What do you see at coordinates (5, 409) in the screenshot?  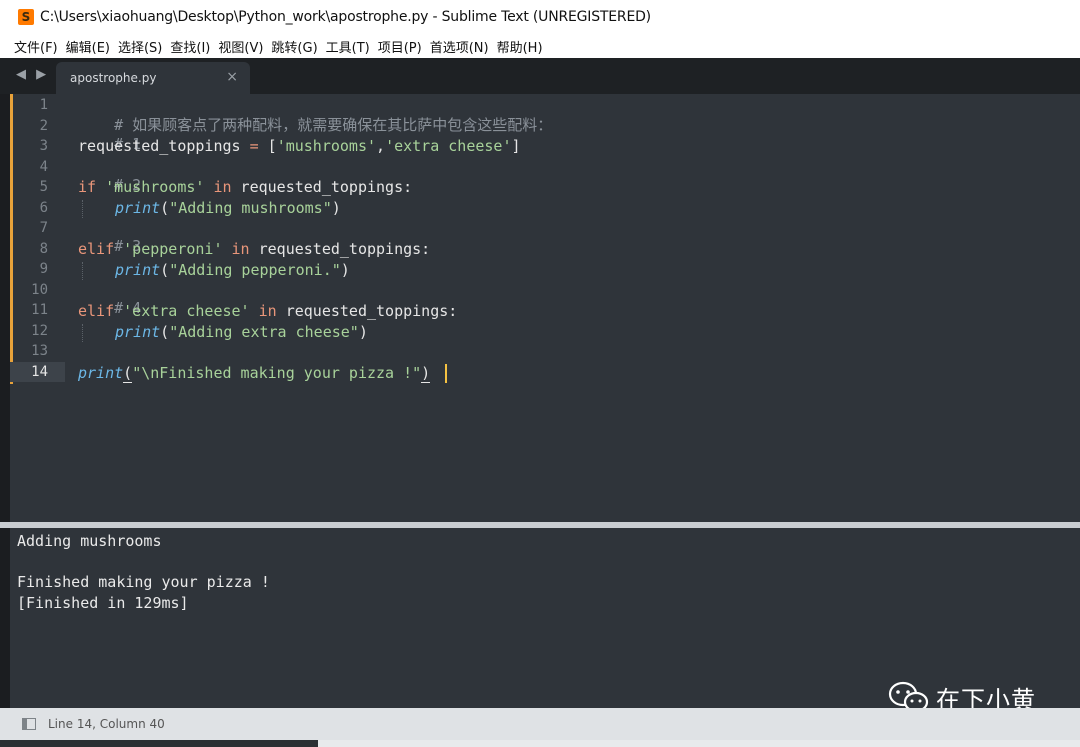 I see `desktop-background` at bounding box center [5, 409].